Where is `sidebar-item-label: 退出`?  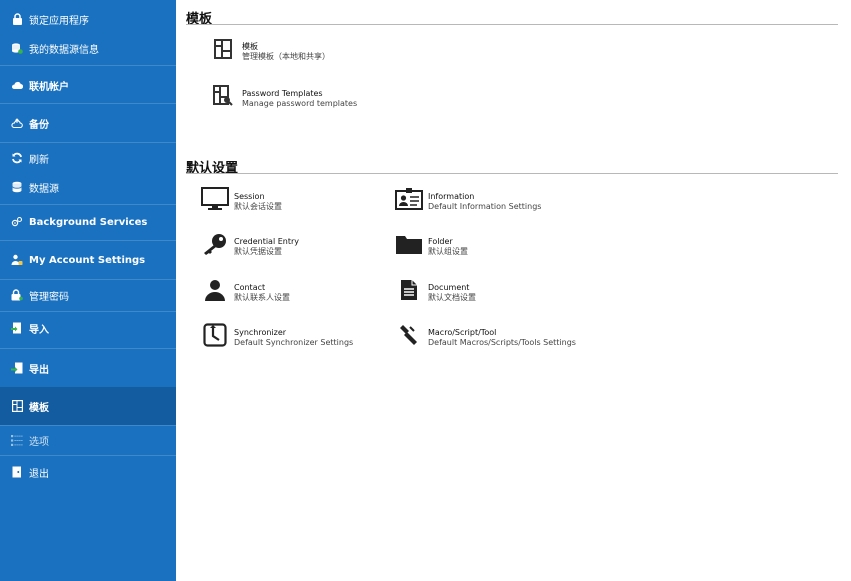 sidebar-item-label: 退出 is located at coordinates (39, 474).